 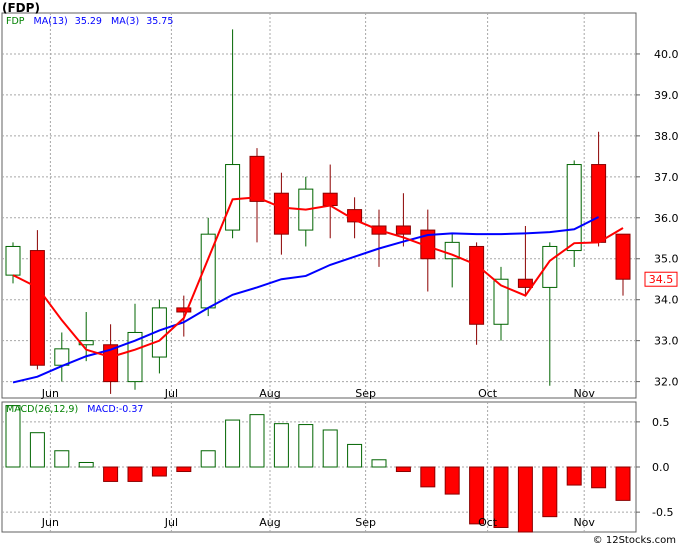 I want to click on price-tick-label: 32.0, so click(x=666, y=382).